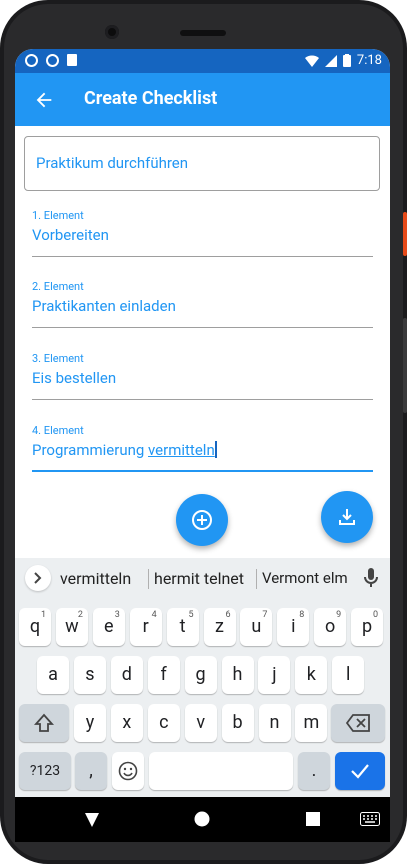  I want to click on key-e: e3, so click(108, 627).